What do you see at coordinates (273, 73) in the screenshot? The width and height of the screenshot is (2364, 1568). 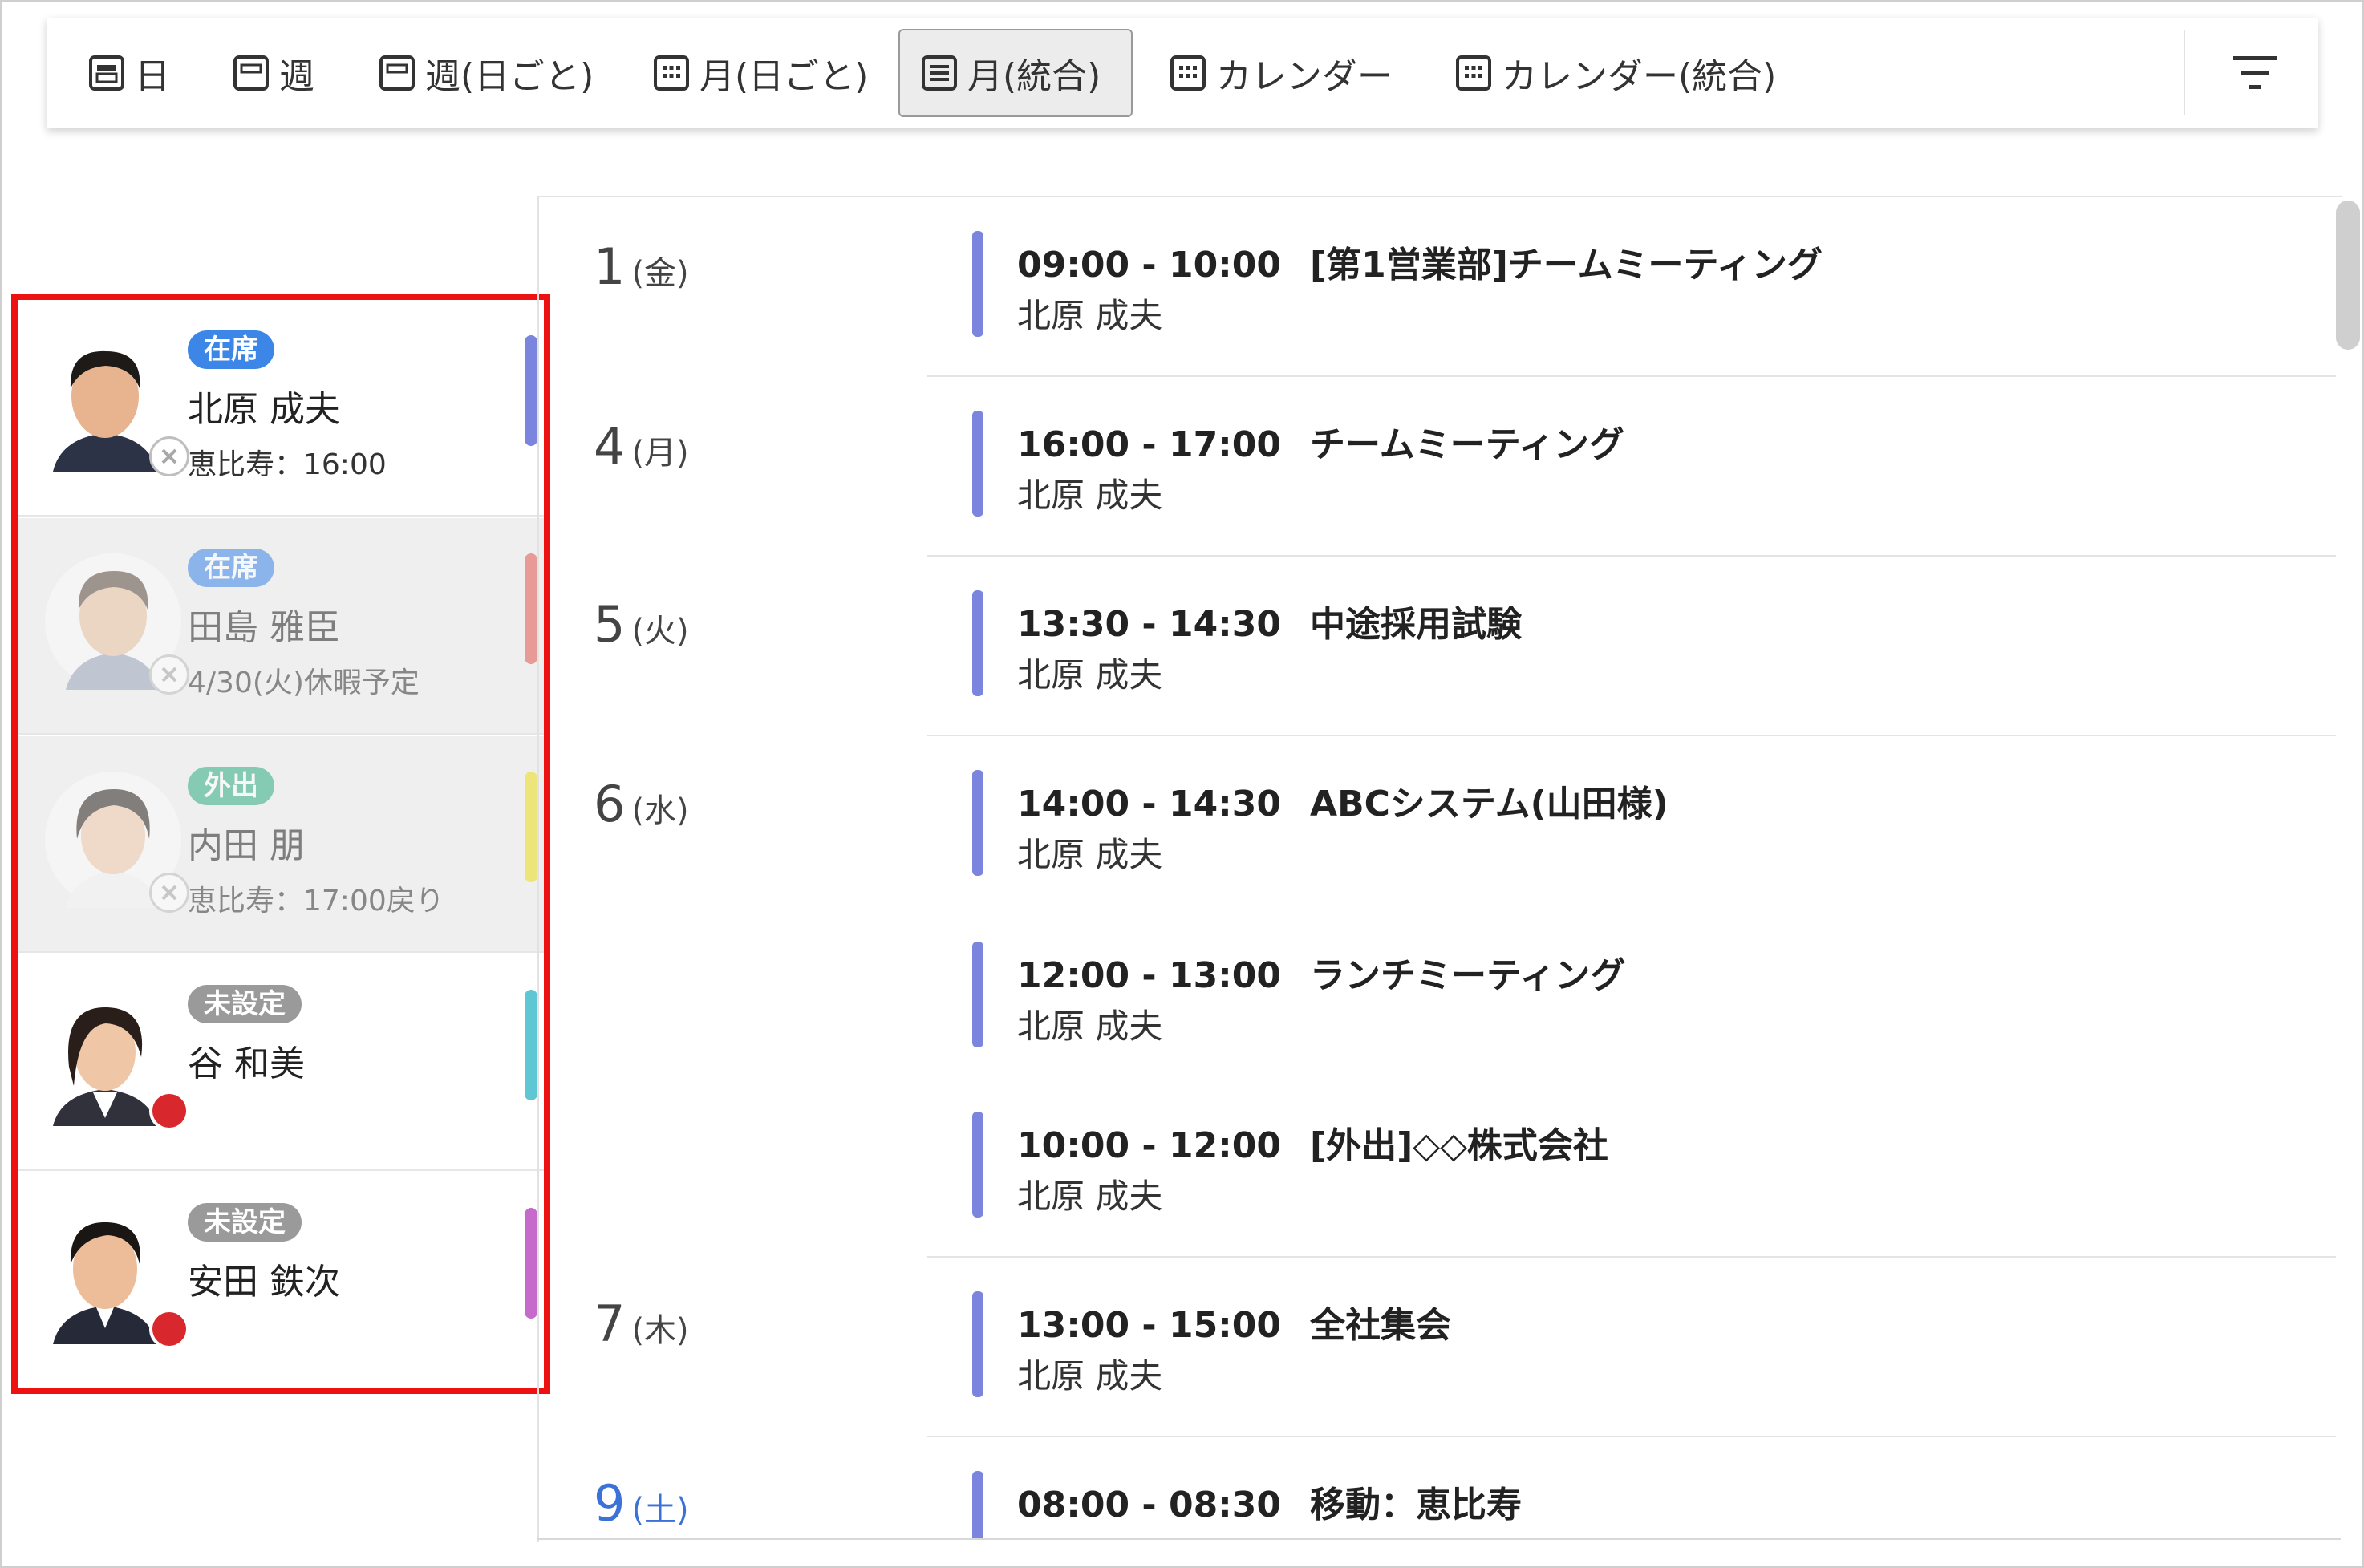 I see `view-week-button: 週` at bounding box center [273, 73].